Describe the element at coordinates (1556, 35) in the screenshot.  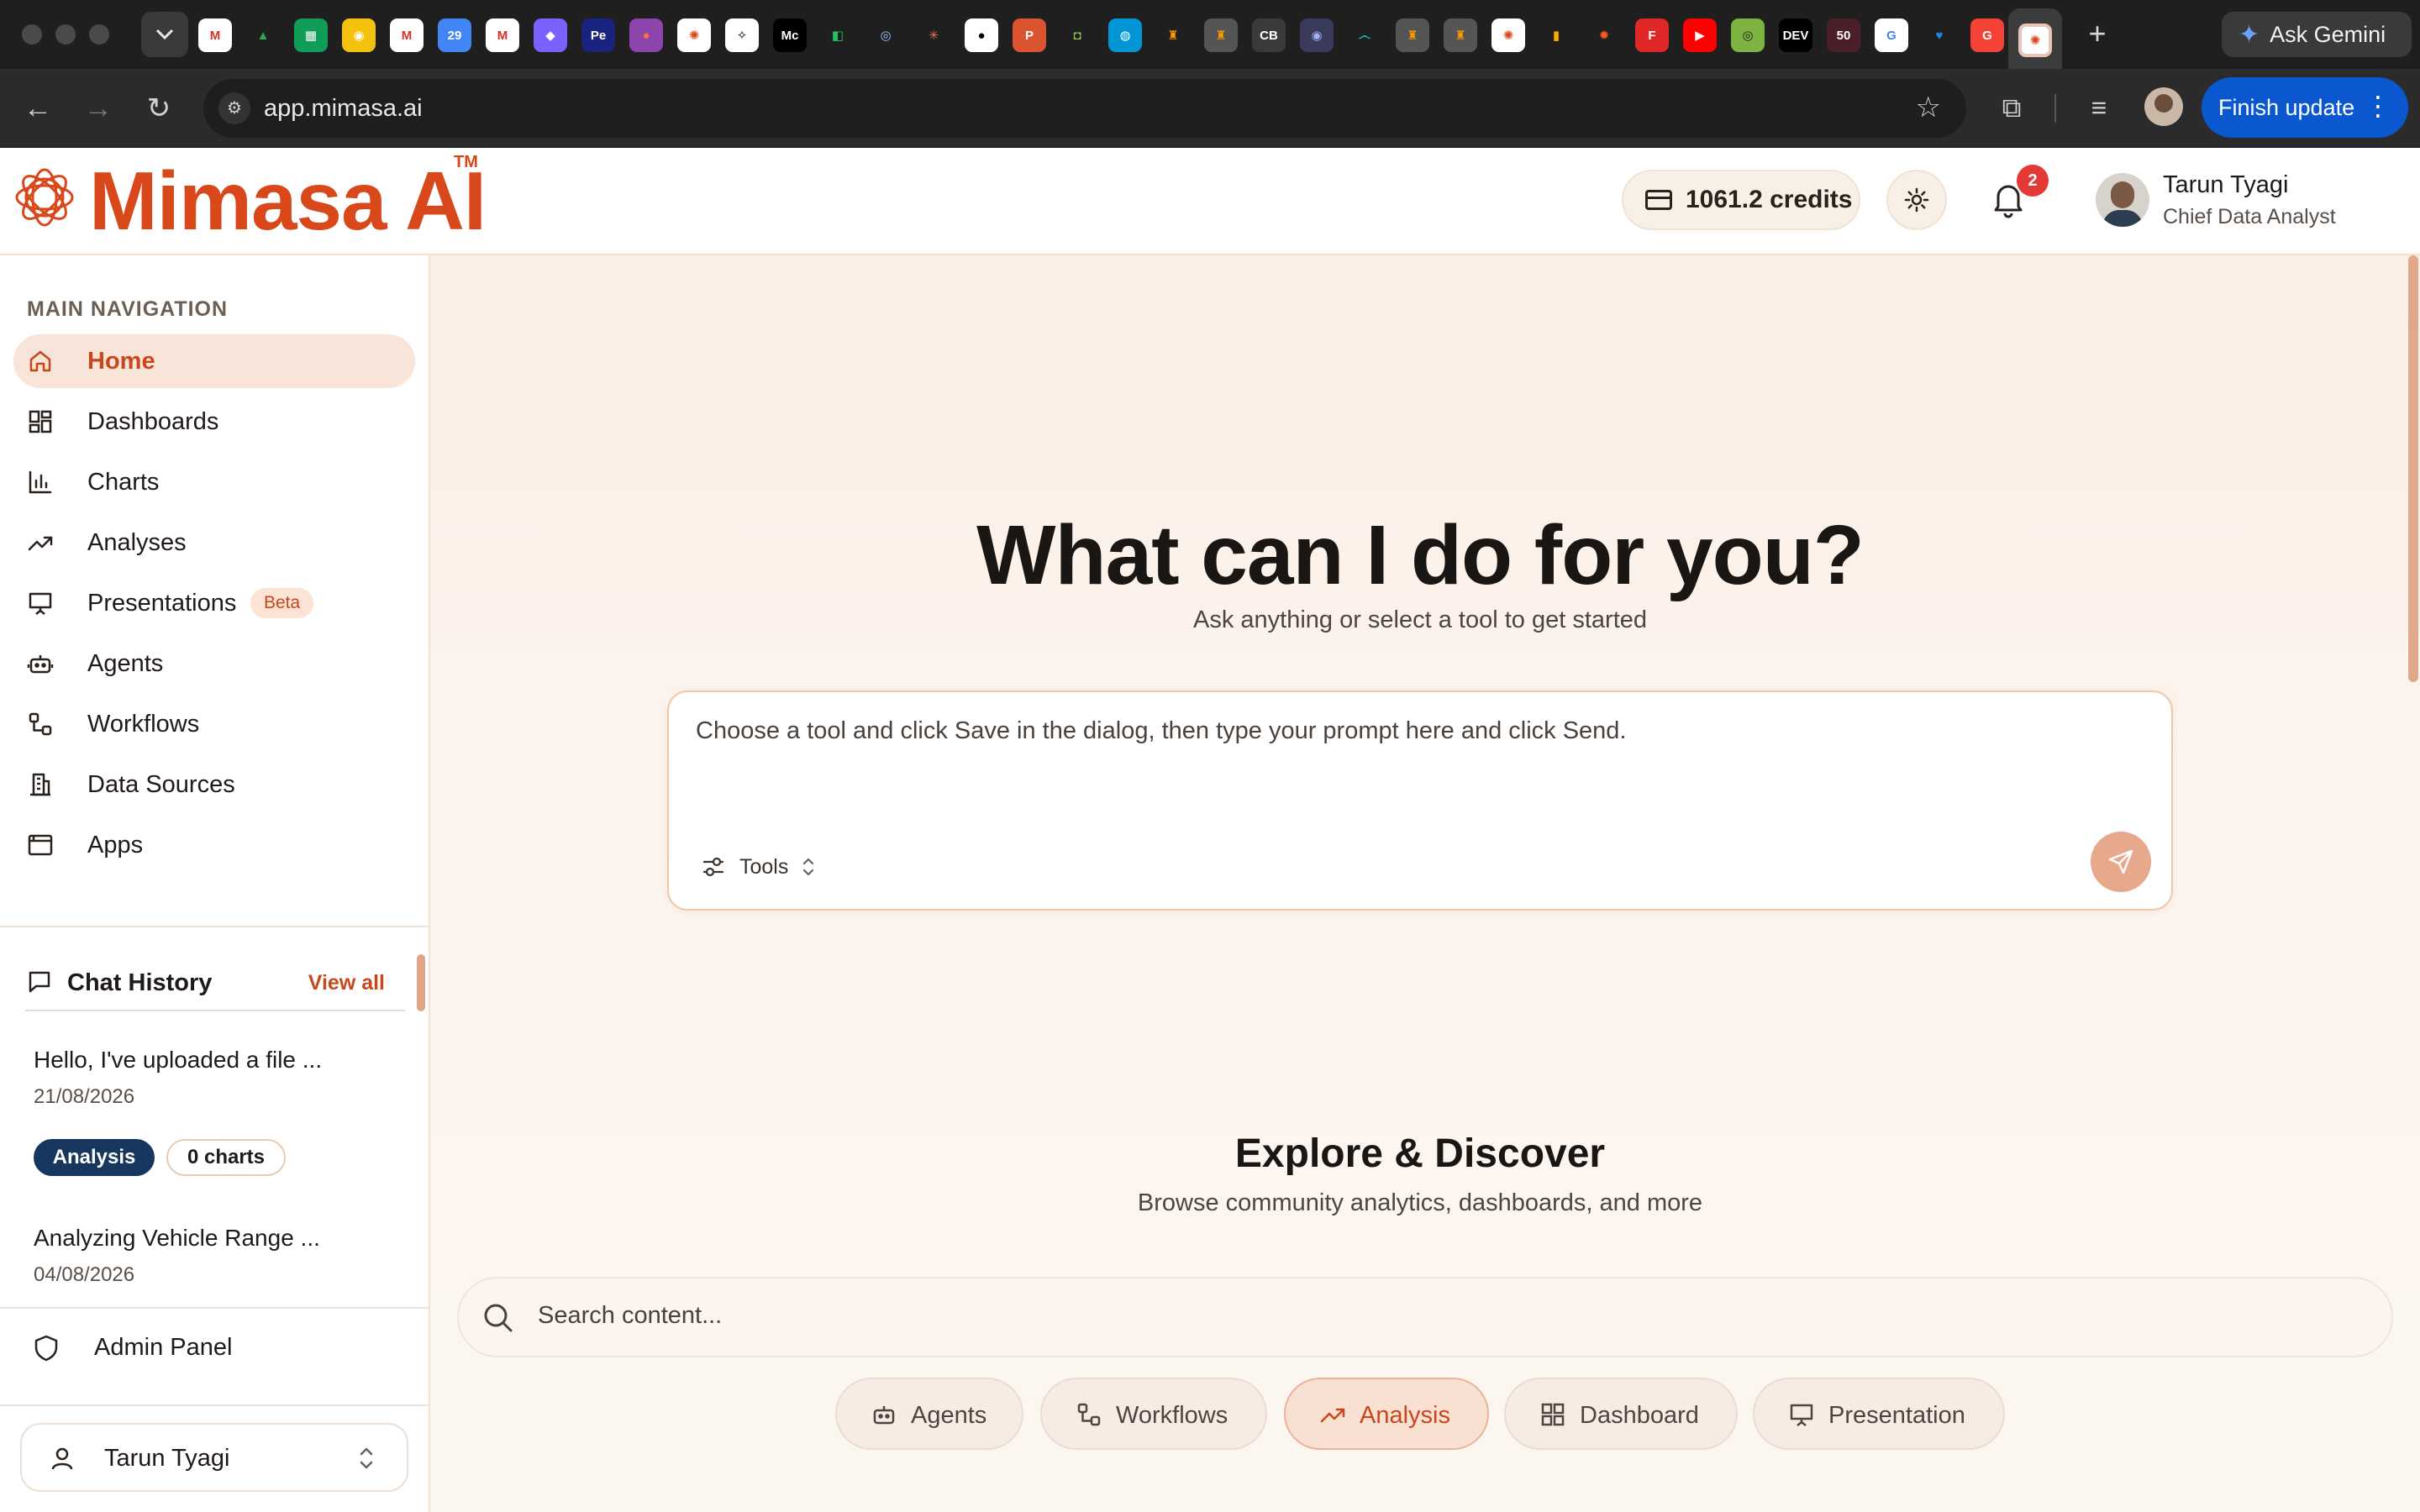
I see `analytics-icon: ▮` at that location.